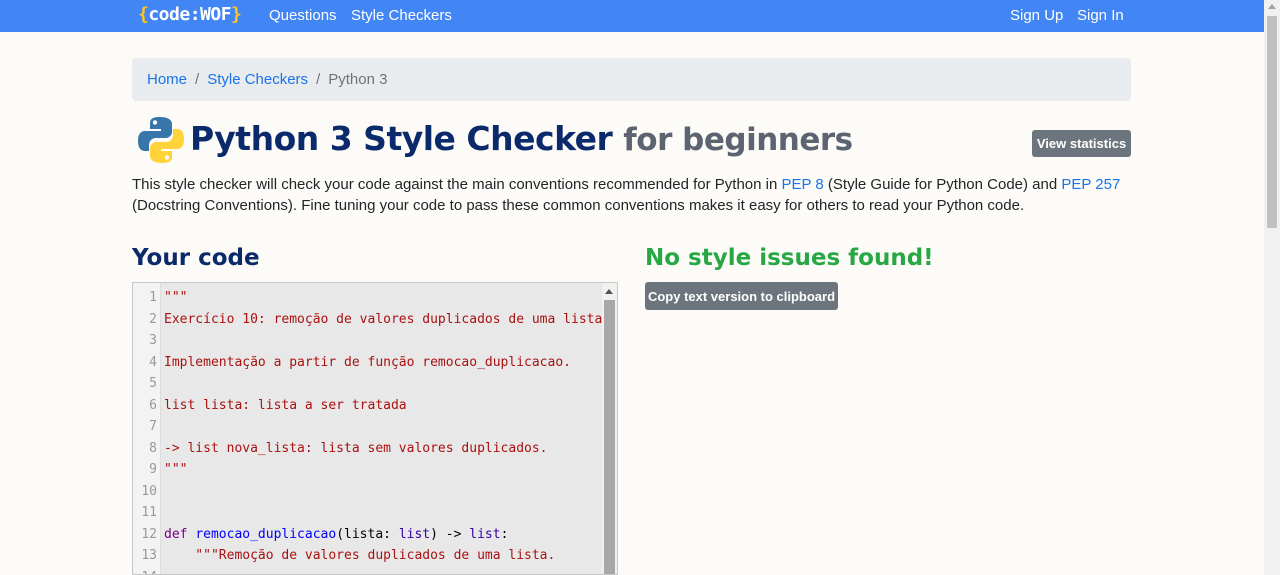 The image size is (1280, 575). Describe the element at coordinates (1036, 15) in the screenshot. I see `nav-sign-up: Sign Up` at that location.